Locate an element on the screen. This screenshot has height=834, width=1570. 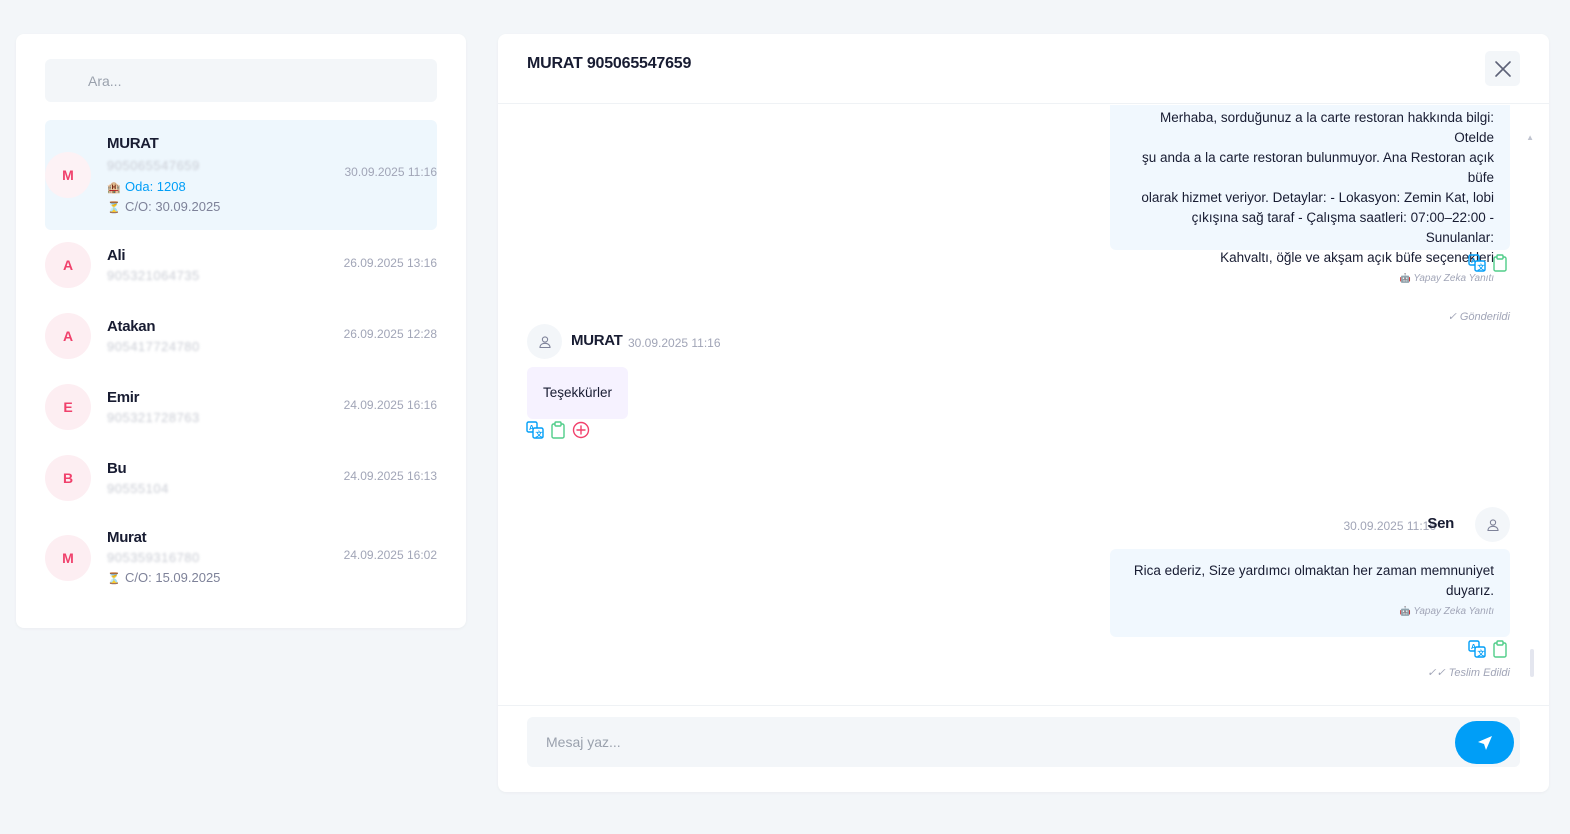
contact-time: 24.09.2025 16:02 is located at coordinates (390, 555).